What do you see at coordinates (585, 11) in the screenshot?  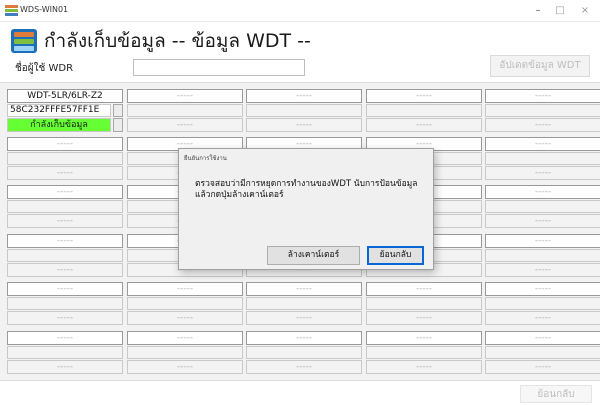 I see `close-button: ×` at bounding box center [585, 11].